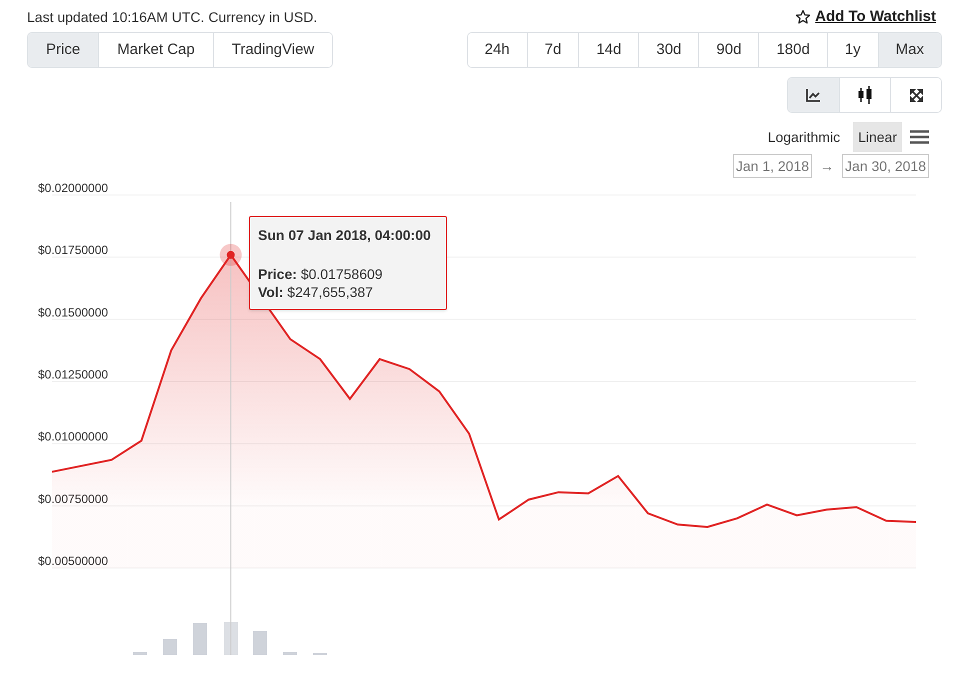  Describe the element at coordinates (73, 250) in the screenshot. I see `y-axis-label: $0.01750000` at that location.